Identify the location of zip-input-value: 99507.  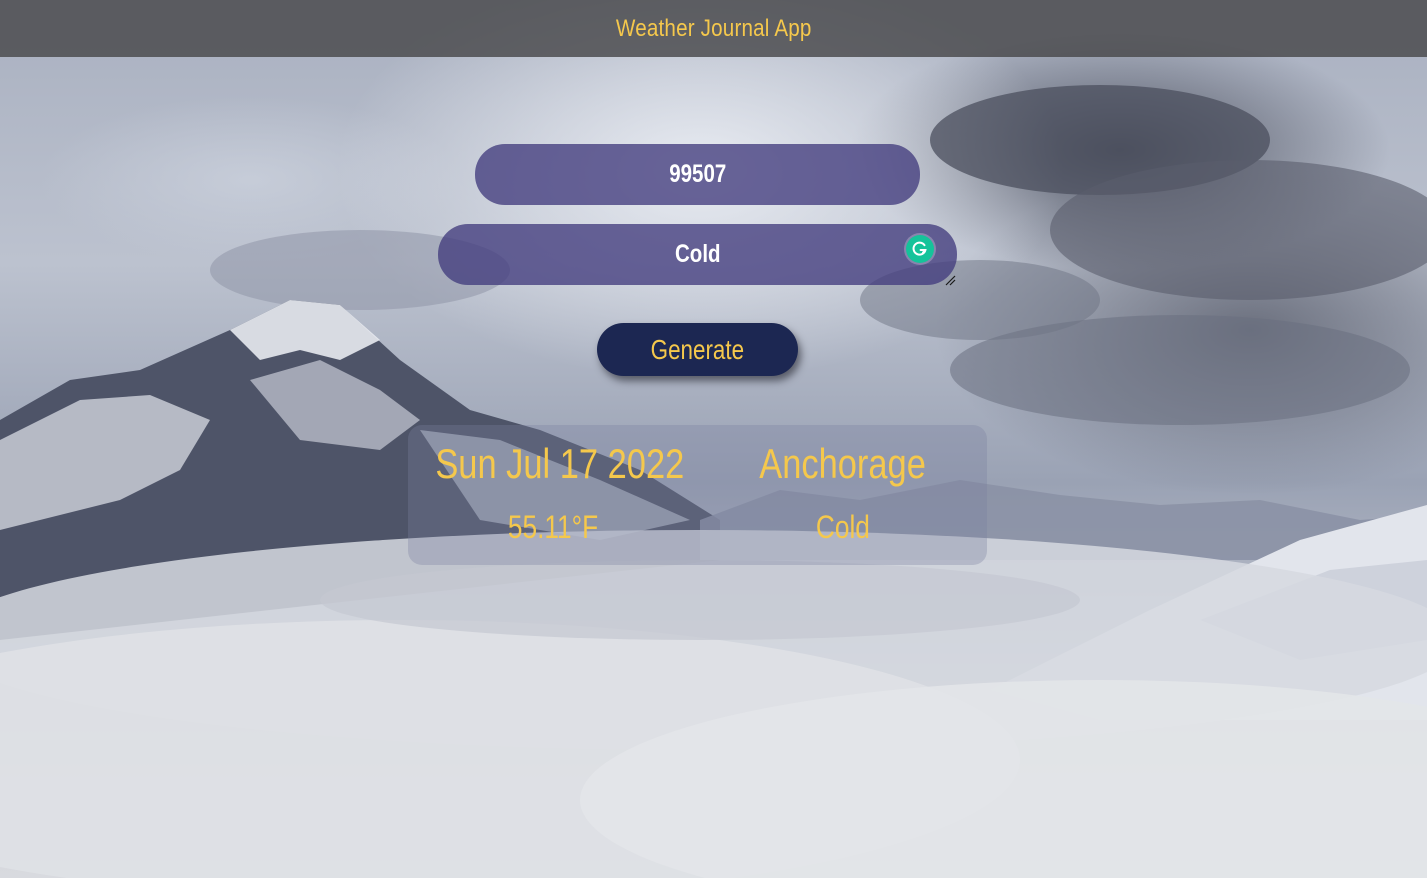
(697, 174).